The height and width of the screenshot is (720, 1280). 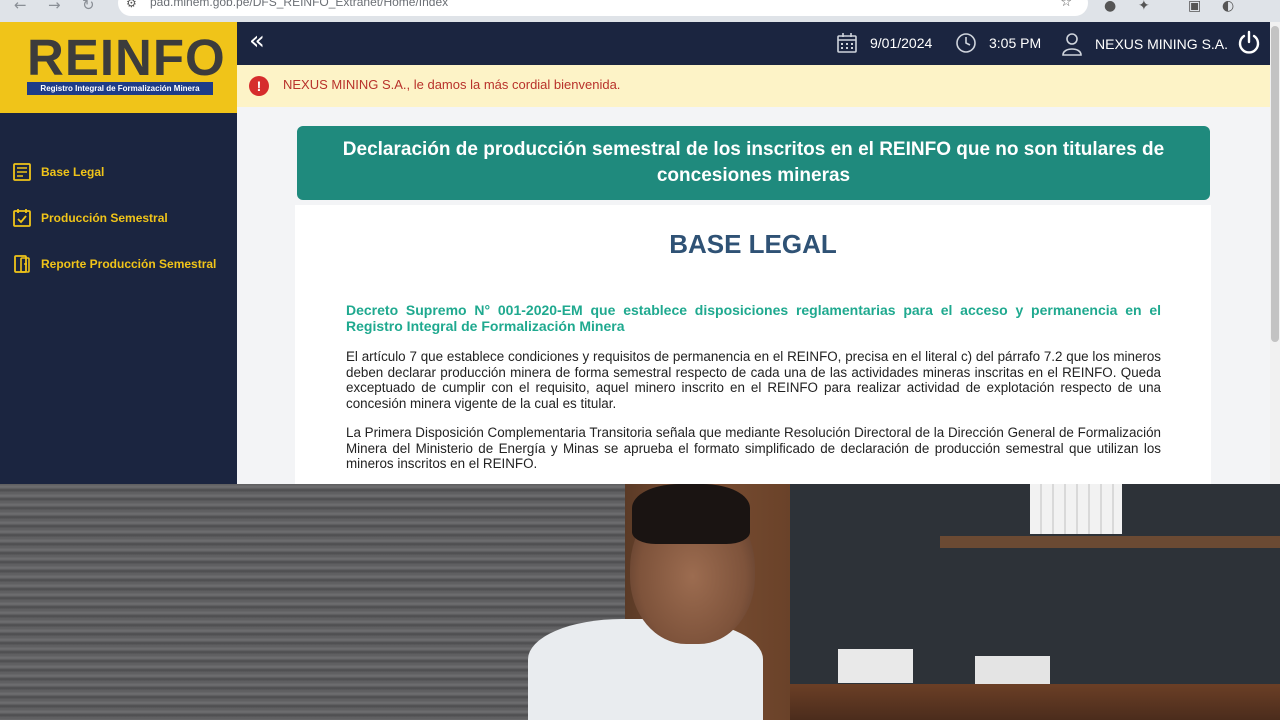 What do you see at coordinates (259, 86) in the screenshot?
I see `alert-info-icon: !` at bounding box center [259, 86].